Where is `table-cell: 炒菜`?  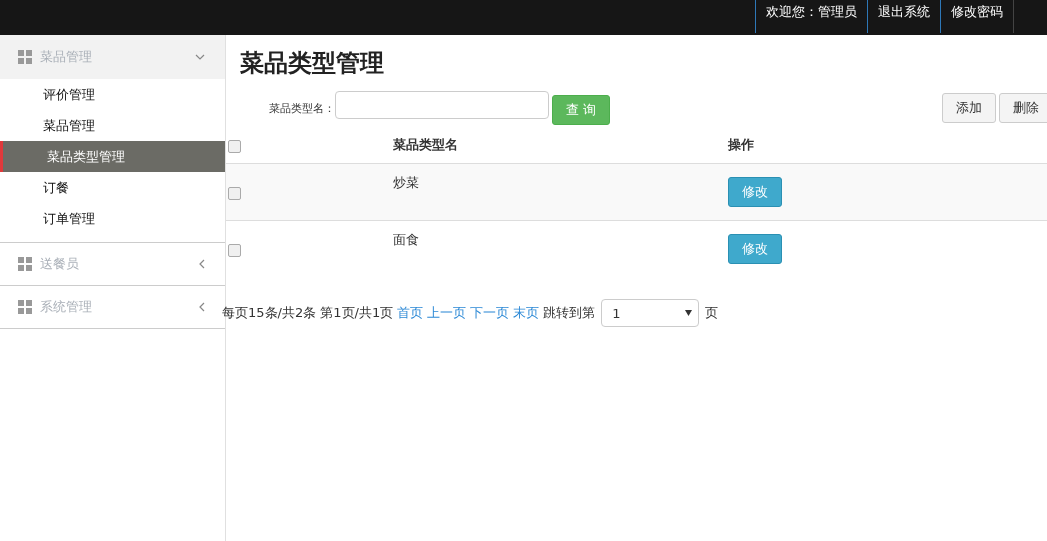
table-cell: 炒菜 is located at coordinates (560, 192).